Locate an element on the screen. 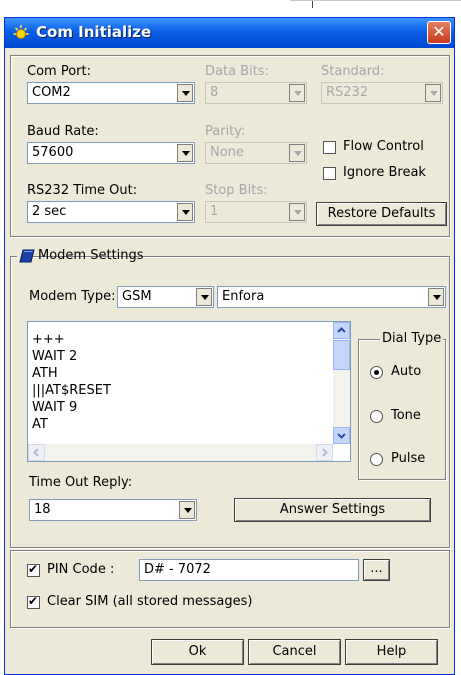  parity-value: None is located at coordinates (227, 152).